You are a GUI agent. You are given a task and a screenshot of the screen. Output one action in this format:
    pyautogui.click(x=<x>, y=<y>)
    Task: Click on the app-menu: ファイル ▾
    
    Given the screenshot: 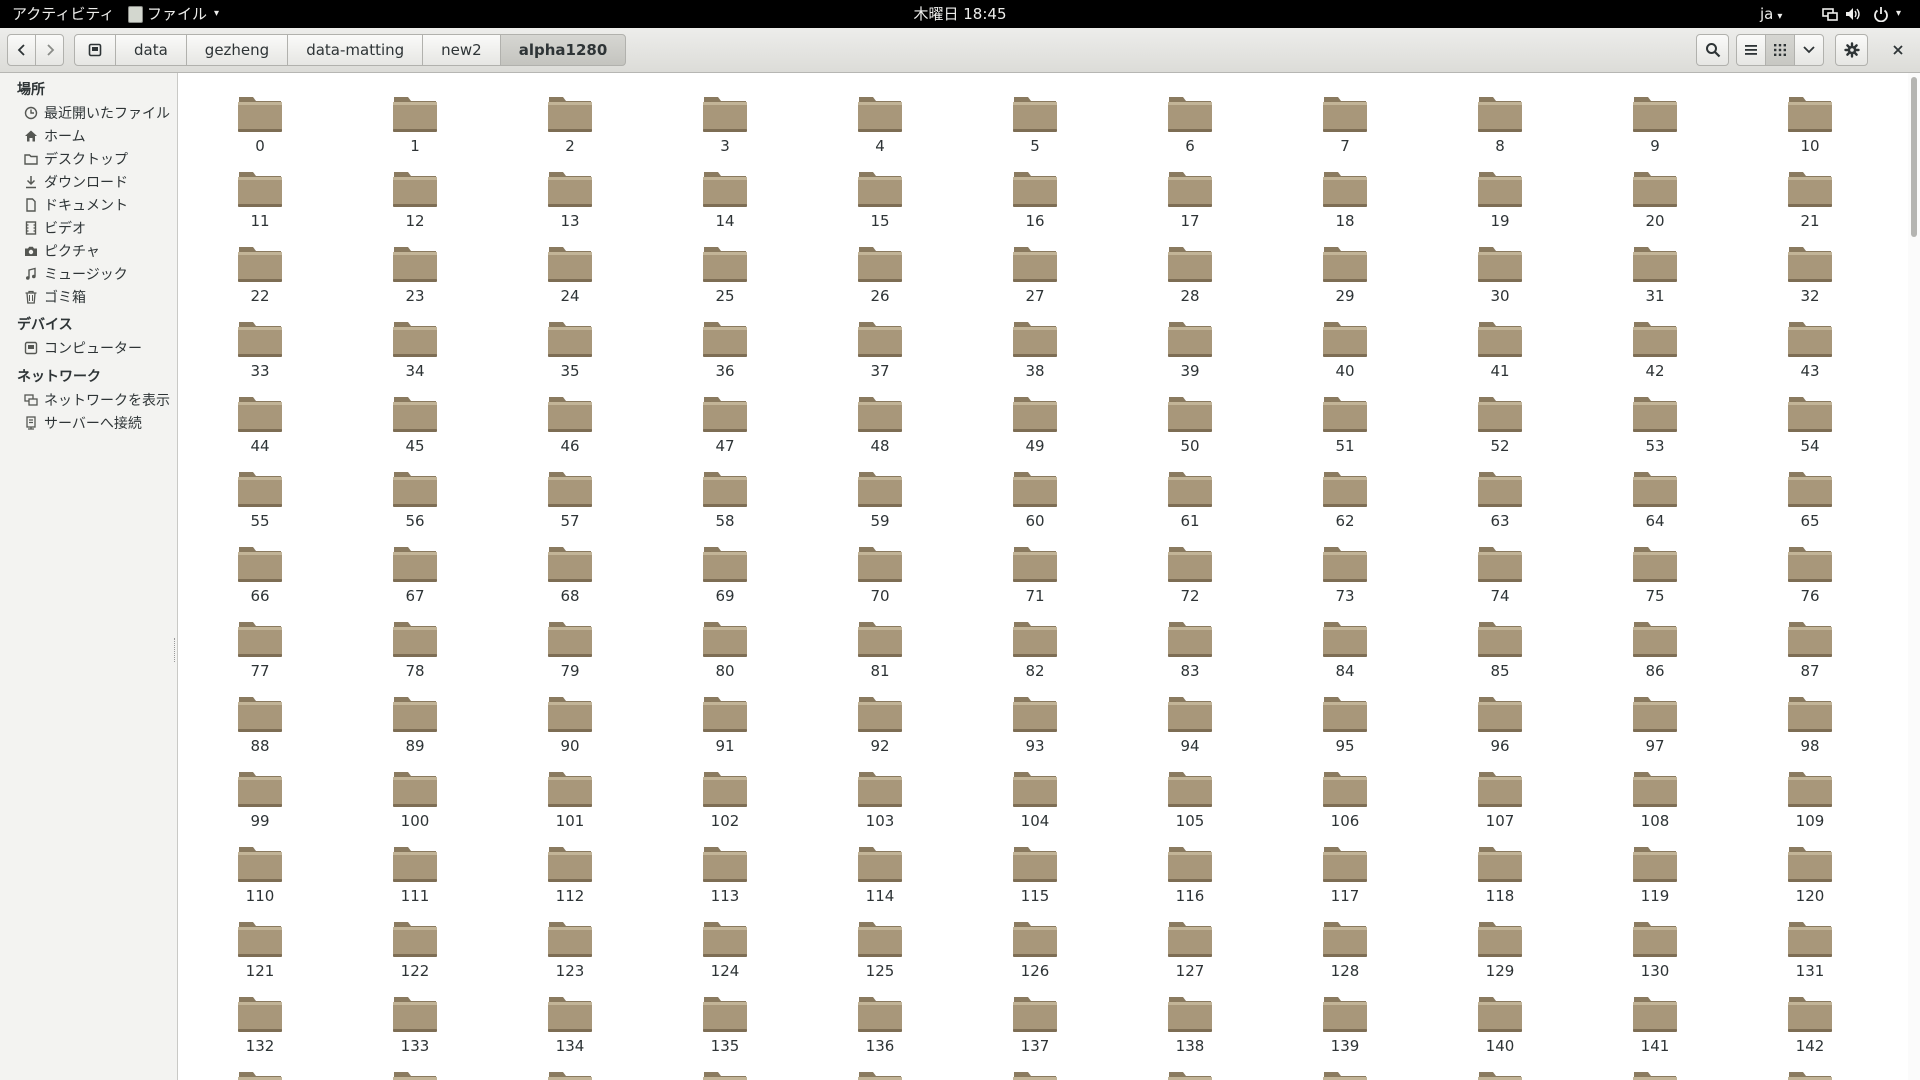 What is the action you would take?
    pyautogui.click(x=173, y=14)
    